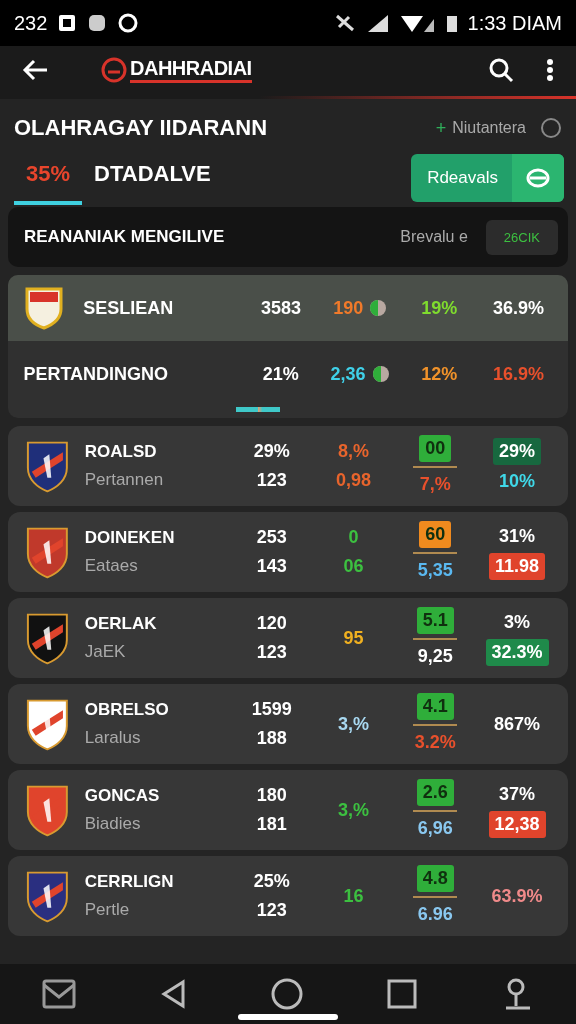 The height and width of the screenshot is (1024, 576). I want to click on team-subtitle: JaEK, so click(105, 652).